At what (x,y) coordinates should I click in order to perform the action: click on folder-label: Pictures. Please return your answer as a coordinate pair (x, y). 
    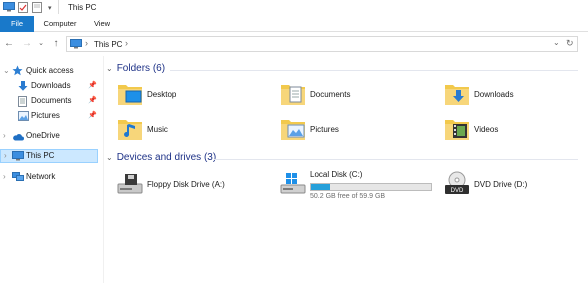
    Looking at the image, I should click on (324, 129).